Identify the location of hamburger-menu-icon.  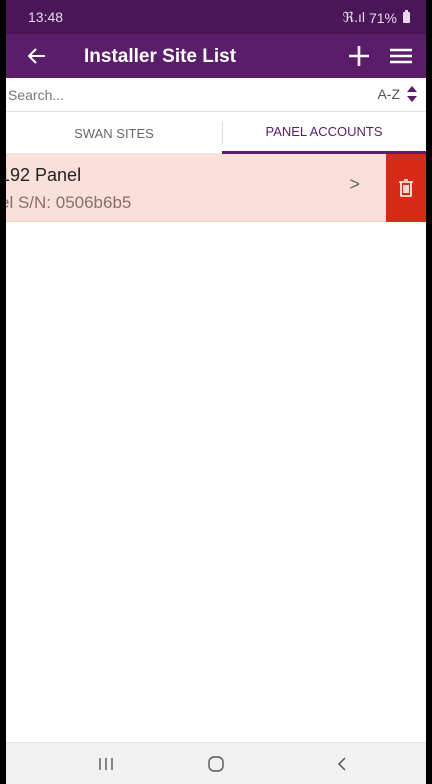
(401, 56).